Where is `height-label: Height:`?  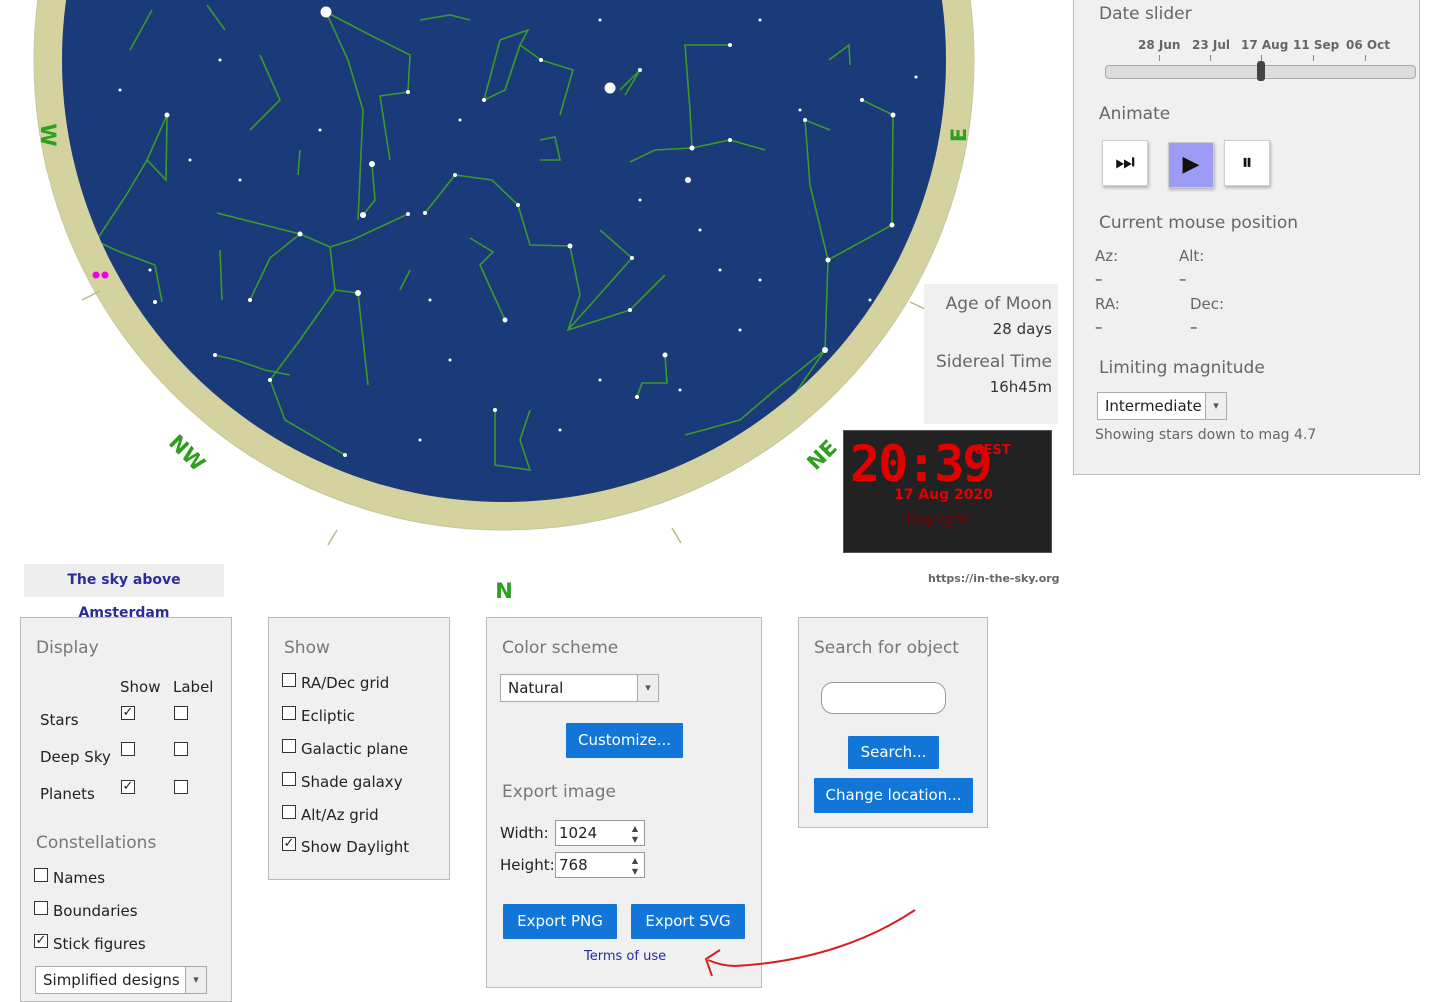 height-label: Height: is located at coordinates (527, 865).